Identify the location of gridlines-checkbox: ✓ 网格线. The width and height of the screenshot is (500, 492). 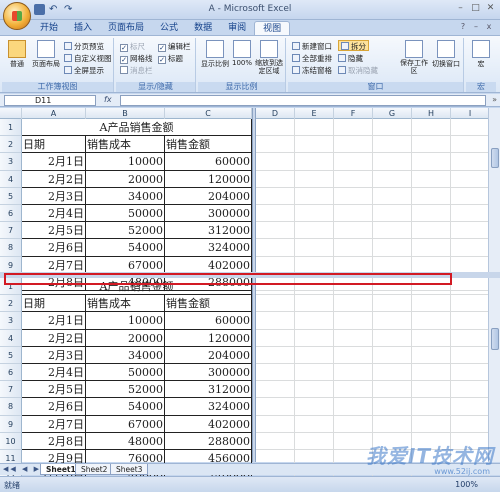
(136, 58).